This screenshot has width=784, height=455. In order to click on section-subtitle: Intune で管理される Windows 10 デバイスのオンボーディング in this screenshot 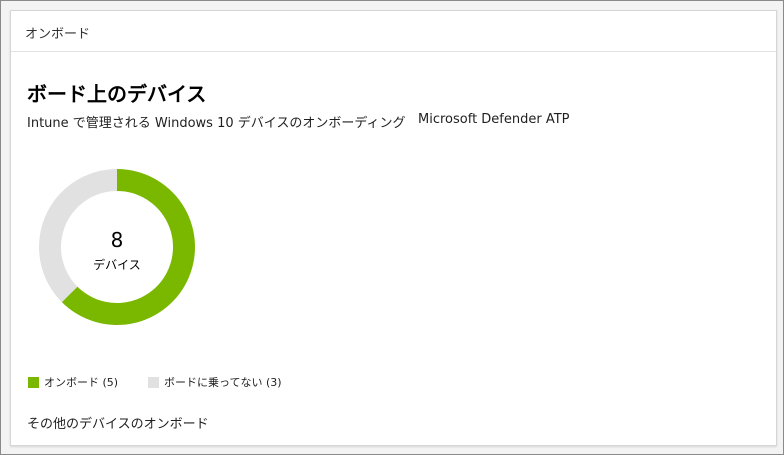, I will do `click(216, 123)`.